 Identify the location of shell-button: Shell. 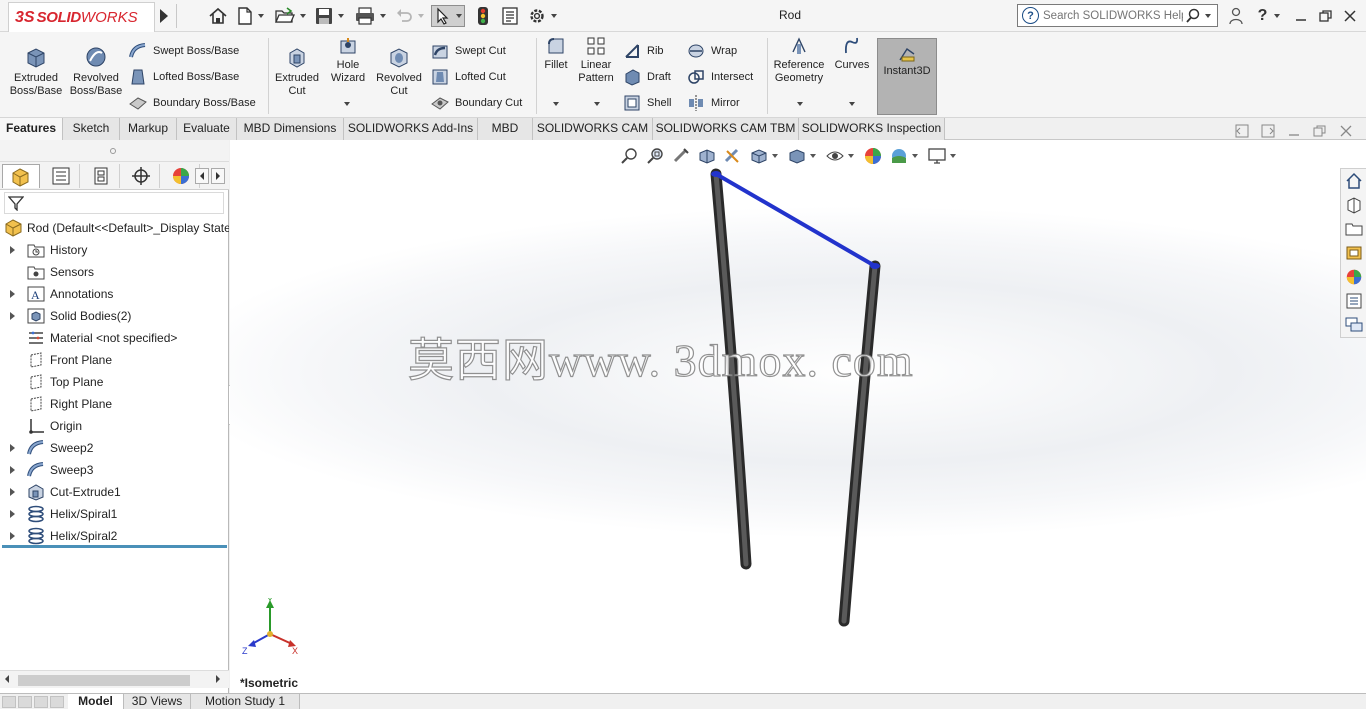
(646, 103).